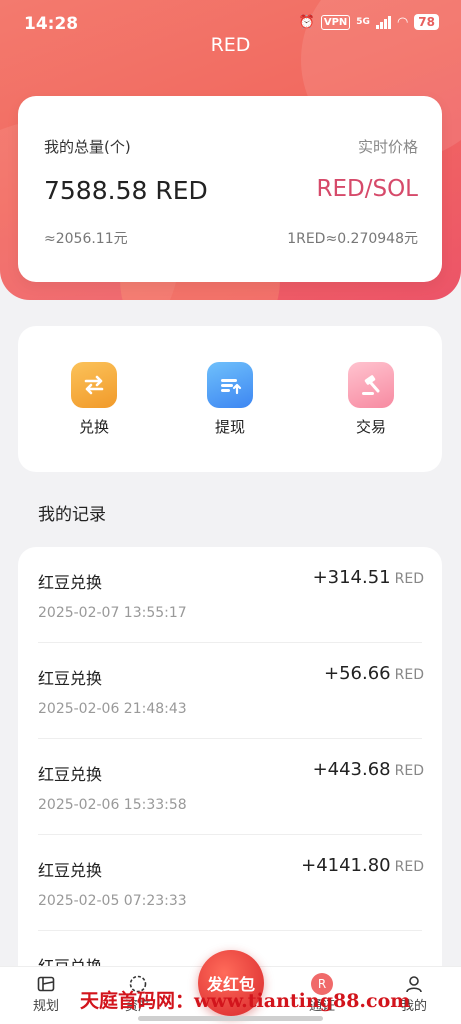 The height and width of the screenshot is (1024, 461). I want to click on records-title: 我的记录, so click(72, 515).